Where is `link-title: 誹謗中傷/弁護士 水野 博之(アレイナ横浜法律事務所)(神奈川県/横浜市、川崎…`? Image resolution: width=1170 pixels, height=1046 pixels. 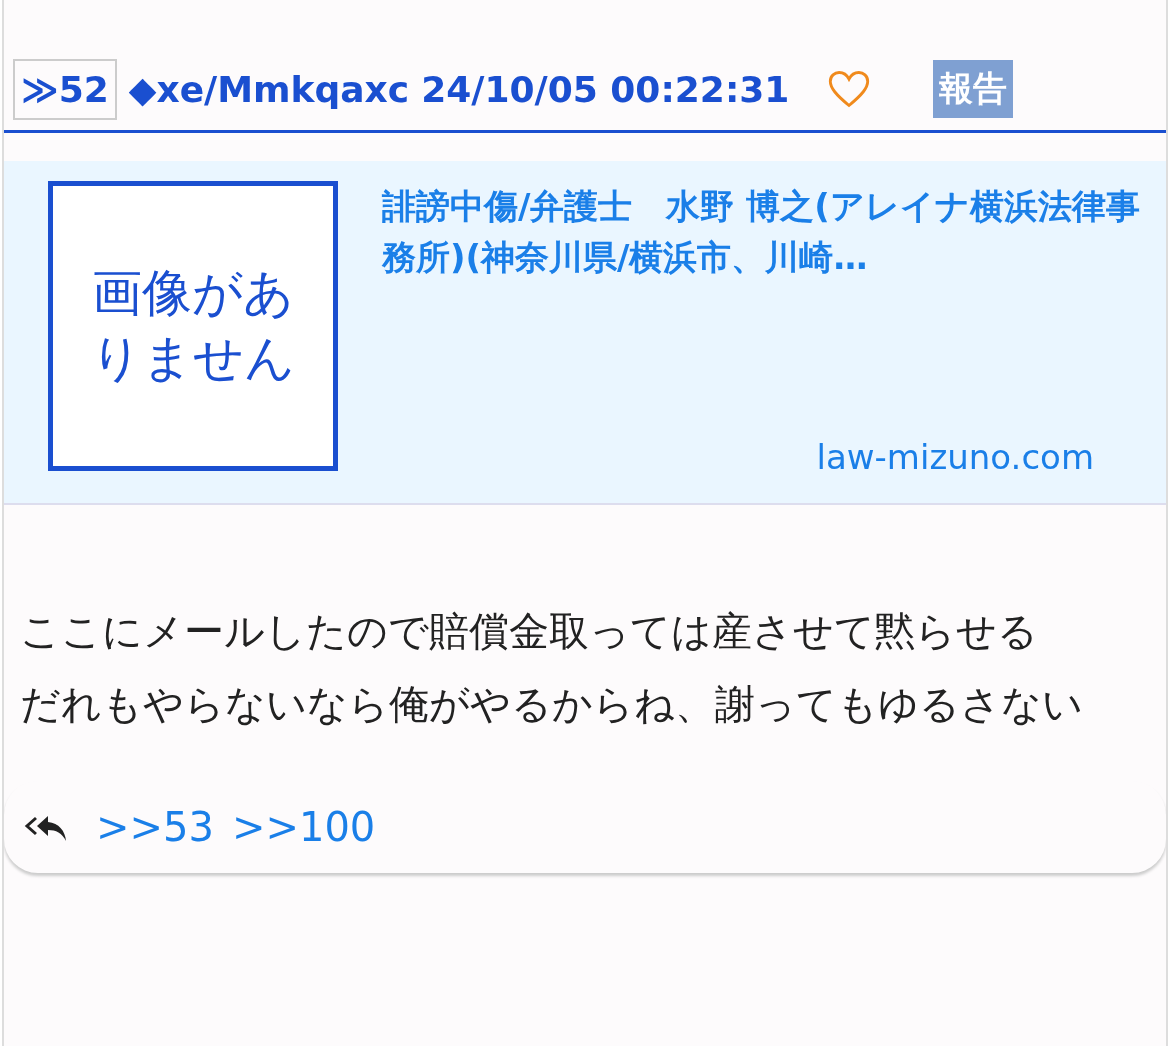
link-title: 誹謗中傷/弁護士 水野 博之(アレイナ横浜法律事務所)(神奈川県/横浜市、川崎… is located at coordinates (761, 232).